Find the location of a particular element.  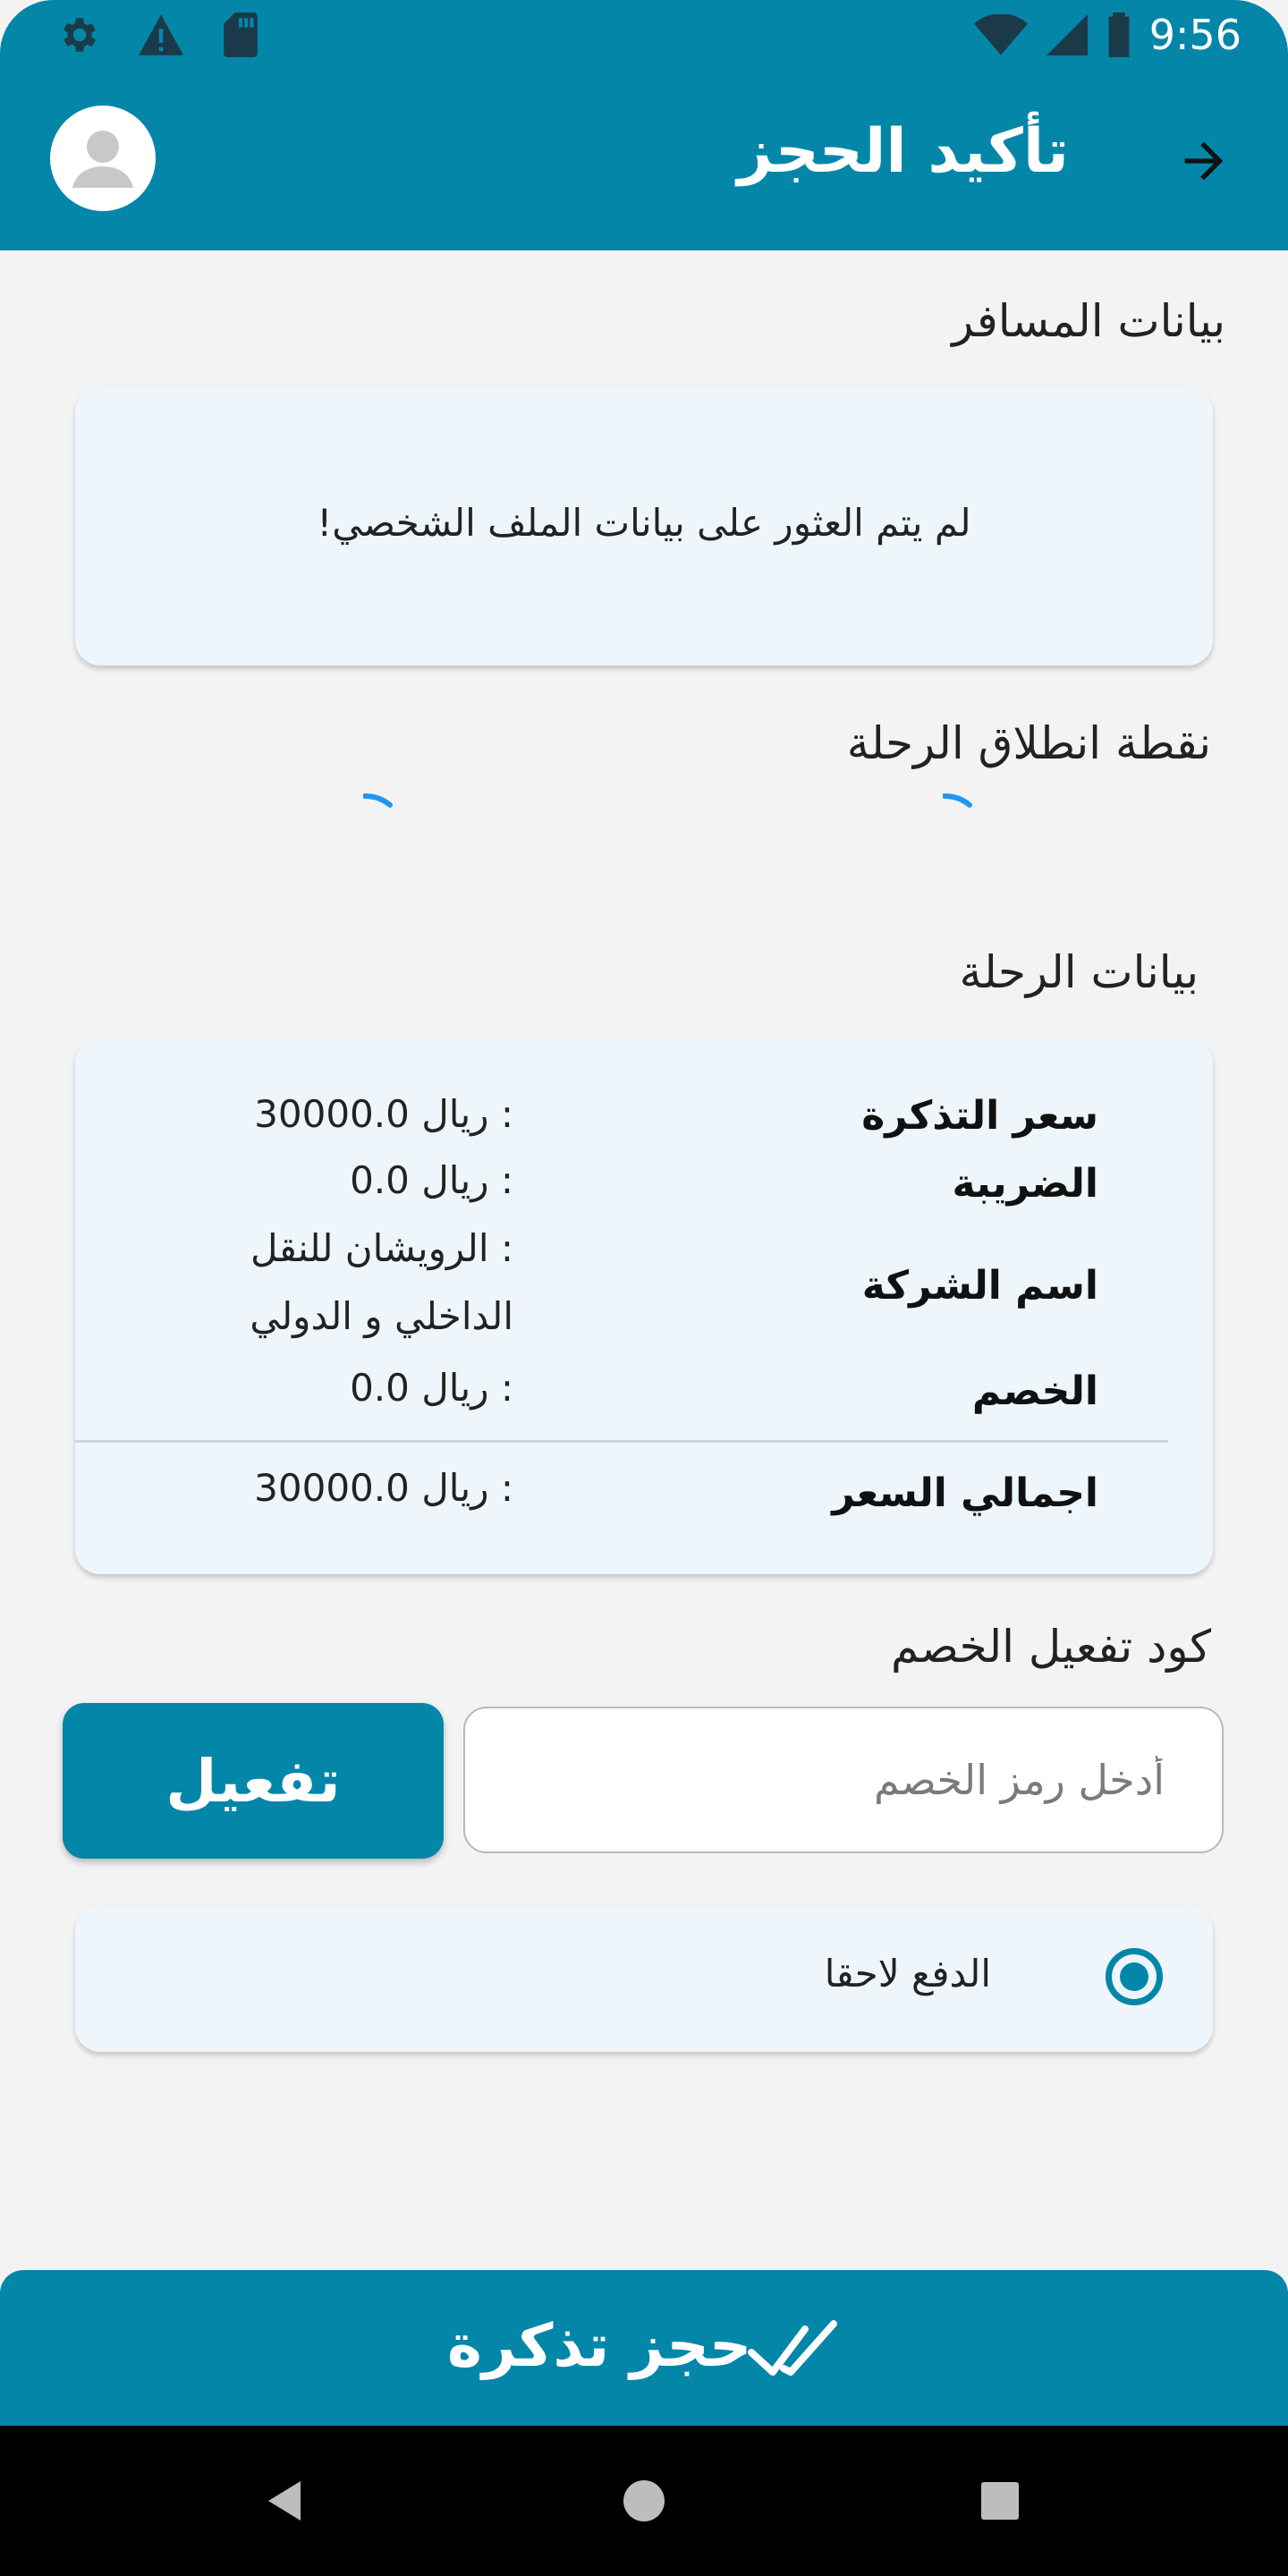

promo-section-title: كود تفعيل الخصم is located at coordinates (1050, 1647).